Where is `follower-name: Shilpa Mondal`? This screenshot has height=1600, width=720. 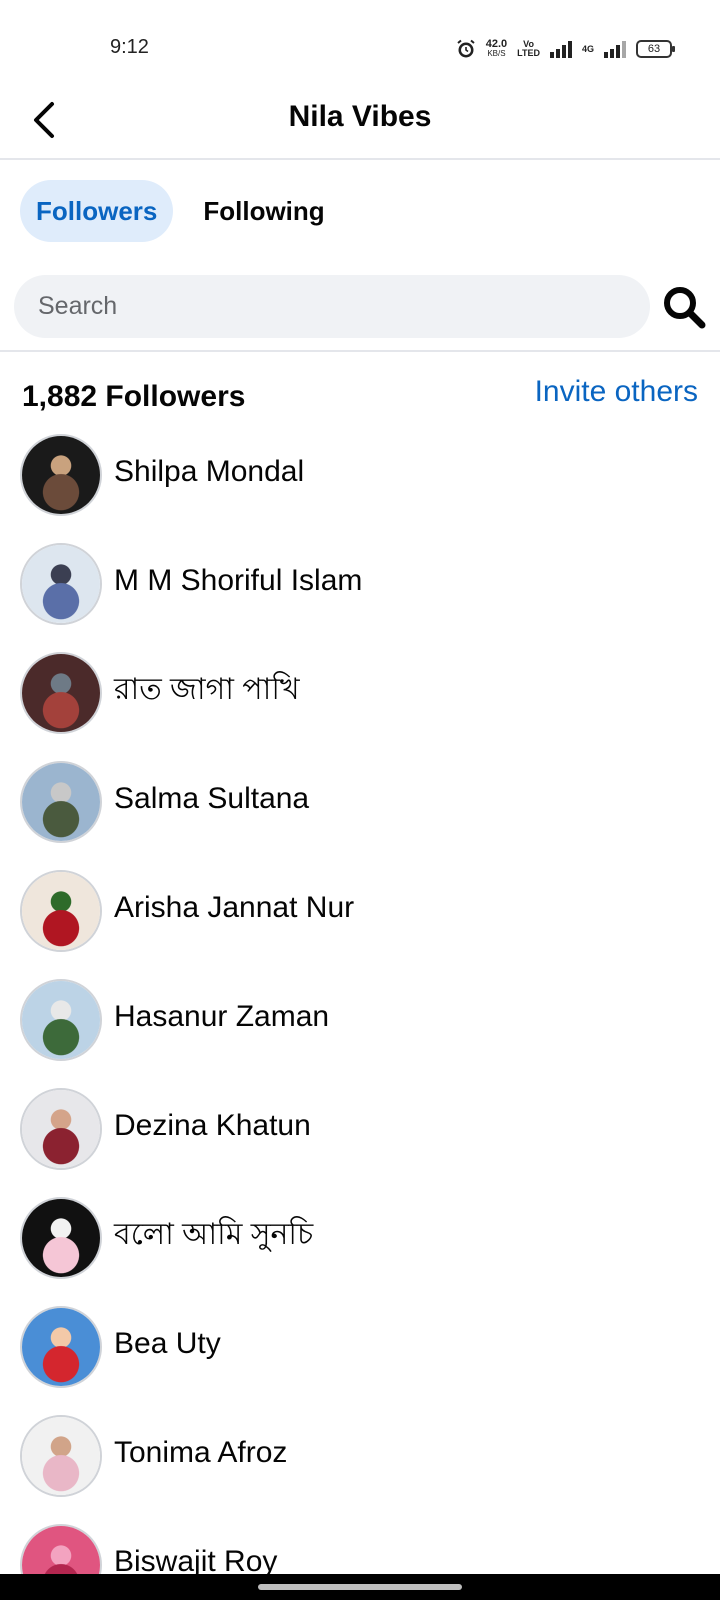 follower-name: Shilpa Mondal is located at coordinates (209, 472).